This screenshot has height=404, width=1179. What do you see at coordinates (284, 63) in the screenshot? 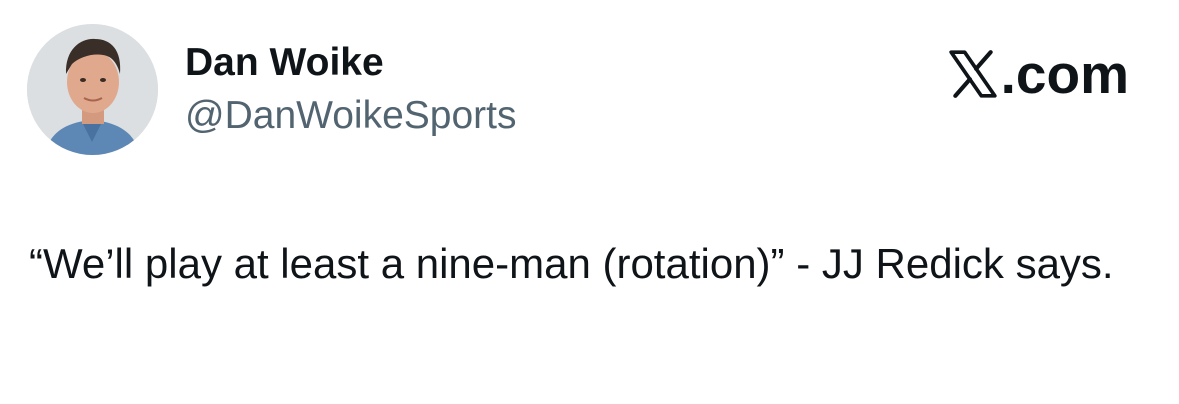
I see `author-display-name: Dan Woike` at bounding box center [284, 63].